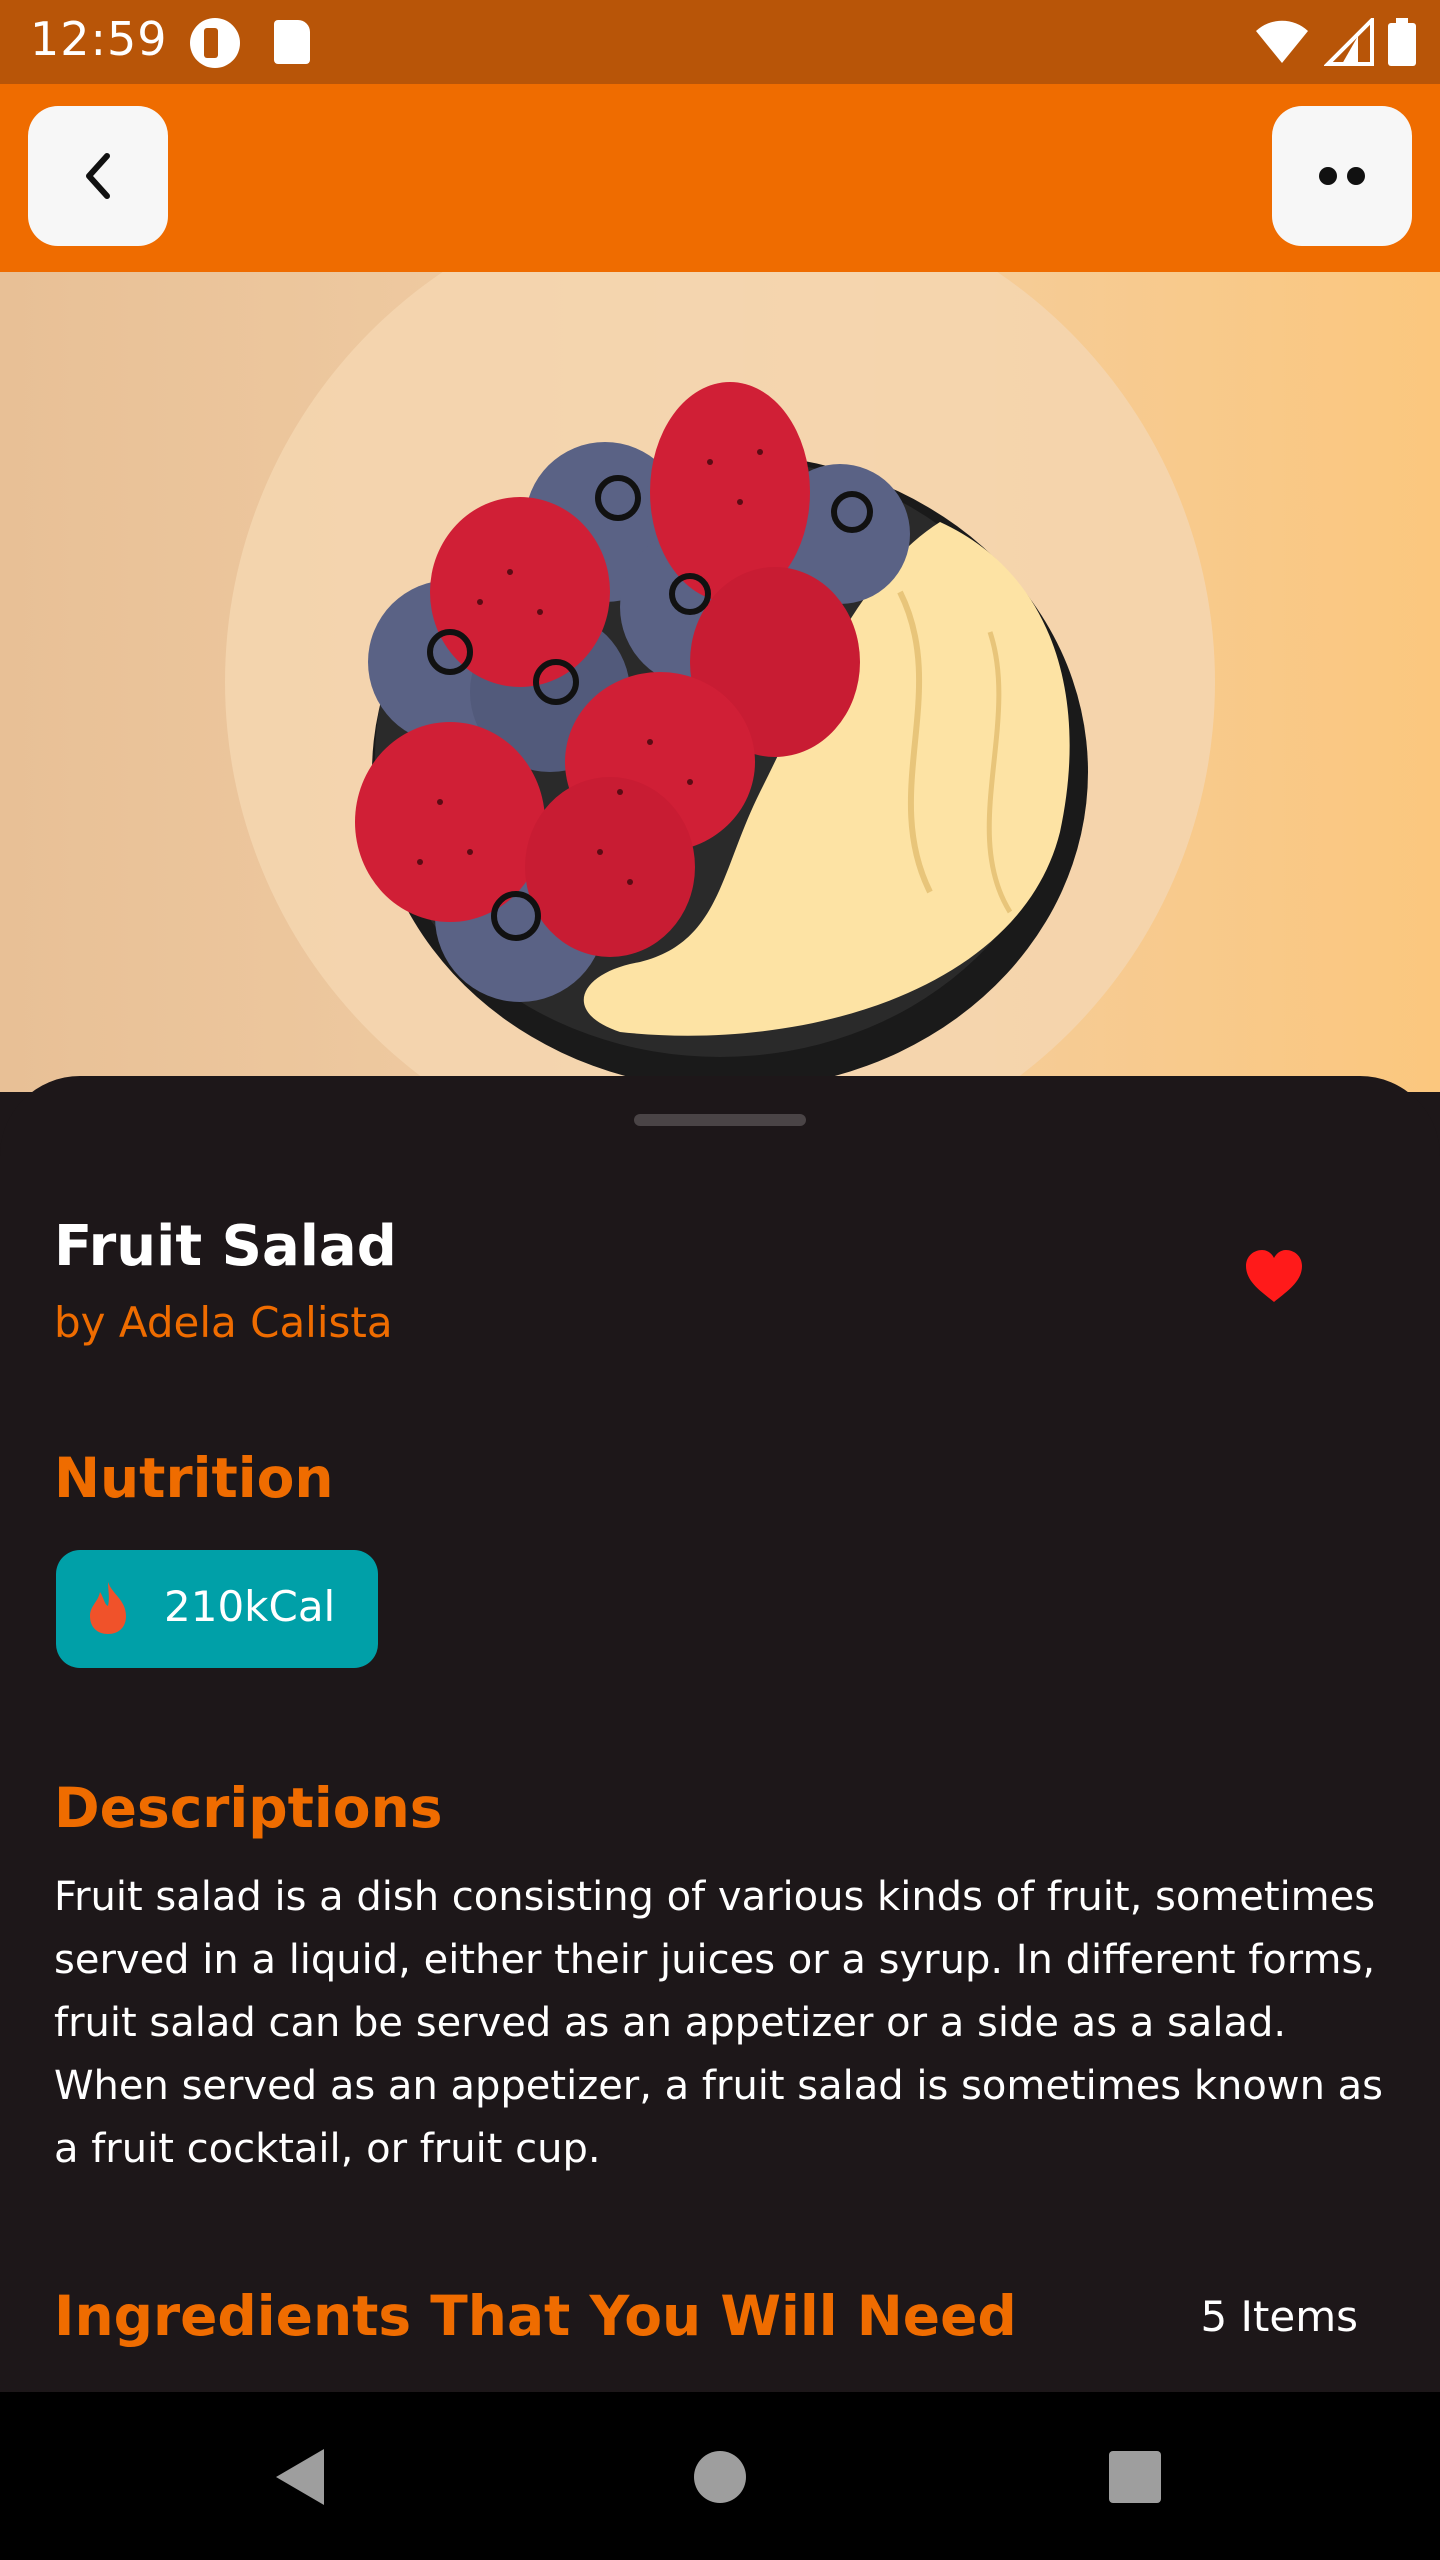  I want to click on flame-icon, so click(108, 1608).